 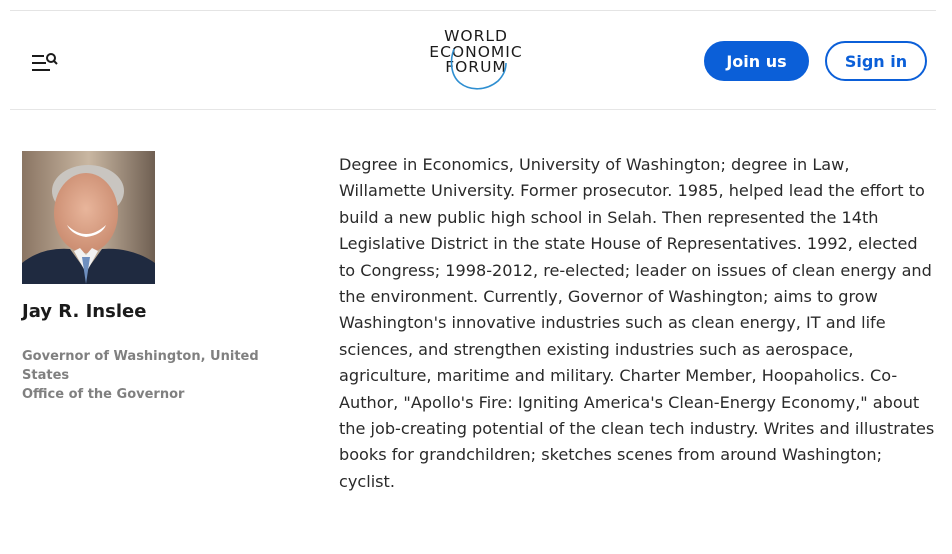 I want to click on menu-search-icon, so click(x=45, y=62).